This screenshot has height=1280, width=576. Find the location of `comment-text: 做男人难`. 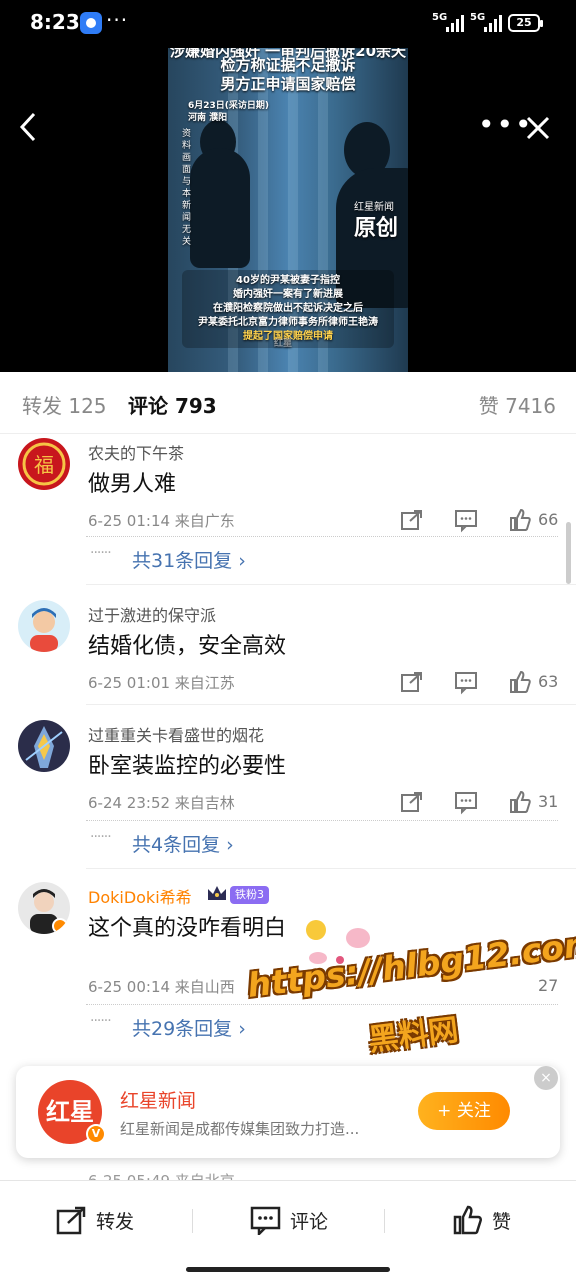

comment-text: 做男人难 is located at coordinates (132, 484).